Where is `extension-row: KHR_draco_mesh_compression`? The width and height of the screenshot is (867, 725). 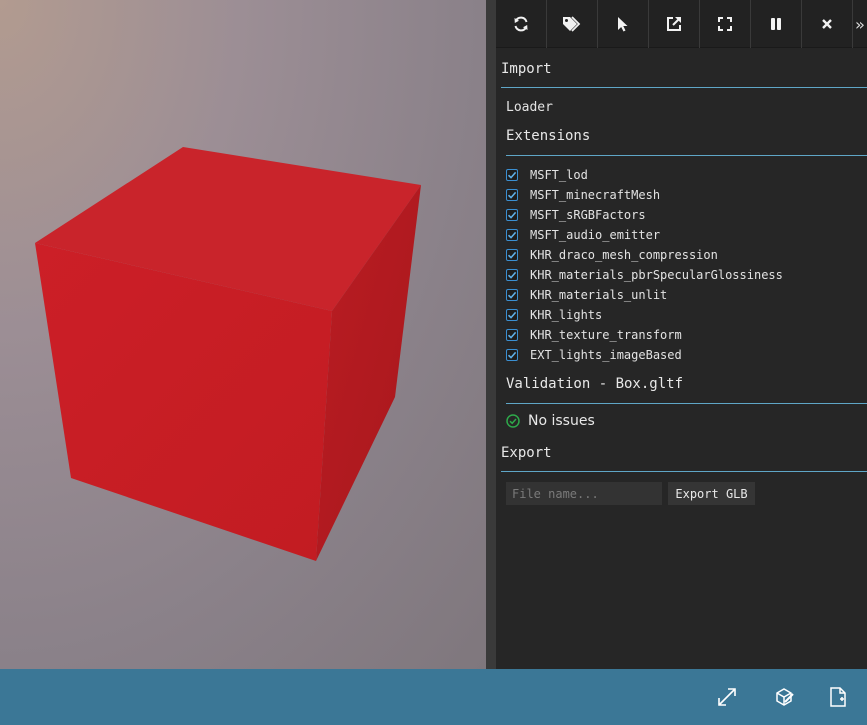
extension-row: KHR_draco_mesh_compression is located at coordinates (612, 255).